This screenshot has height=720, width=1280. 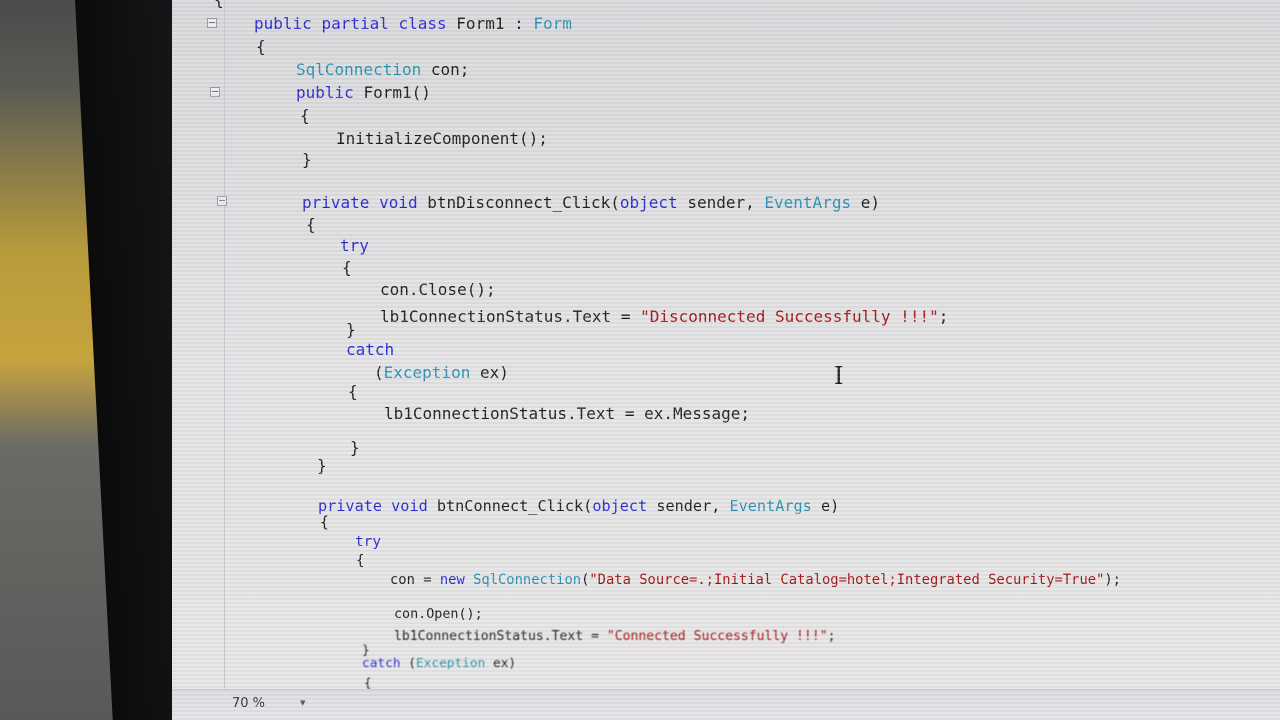 What do you see at coordinates (224, 345) in the screenshot?
I see `editor-margin` at bounding box center [224, 345].